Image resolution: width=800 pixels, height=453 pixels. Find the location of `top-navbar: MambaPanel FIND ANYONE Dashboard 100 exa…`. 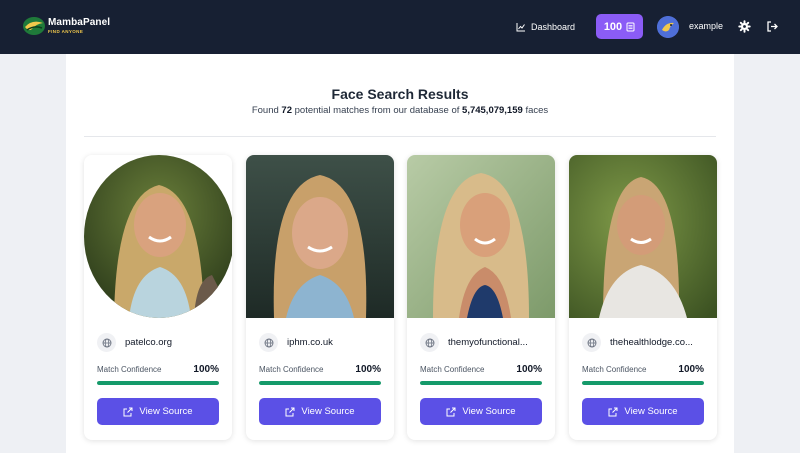

top-navbar: MambaPanel FIND ANYONE Dashboard 100 exa… is located at coordinates (400, 27).